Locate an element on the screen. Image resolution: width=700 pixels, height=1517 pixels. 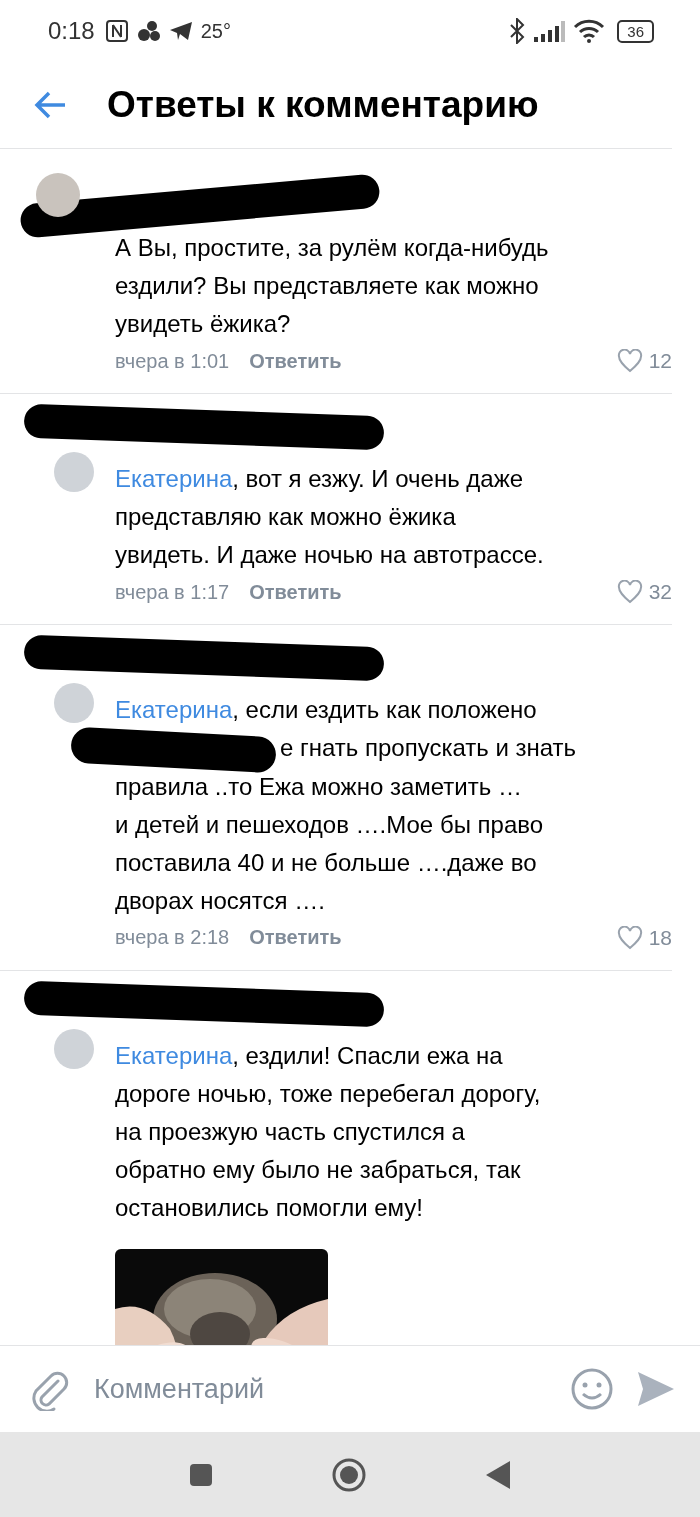
comment-time: вчера в 1:01 is located at coordinates (172, 361).